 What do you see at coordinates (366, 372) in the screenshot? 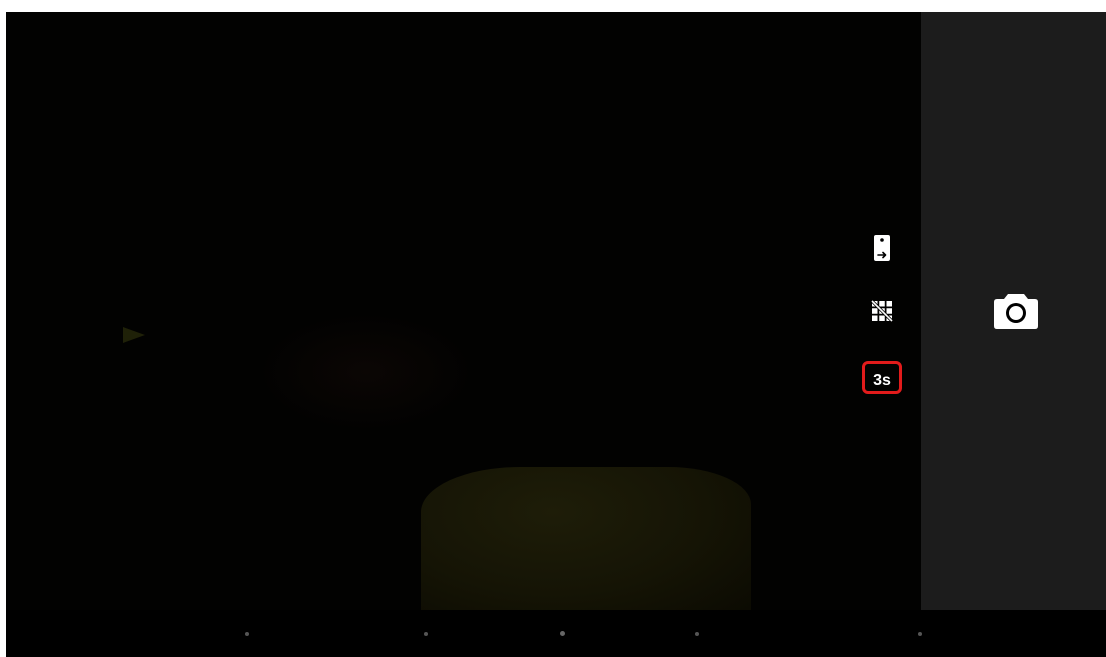
I see `viewfinder-scene-shadow` at bounding box center [366, 372].